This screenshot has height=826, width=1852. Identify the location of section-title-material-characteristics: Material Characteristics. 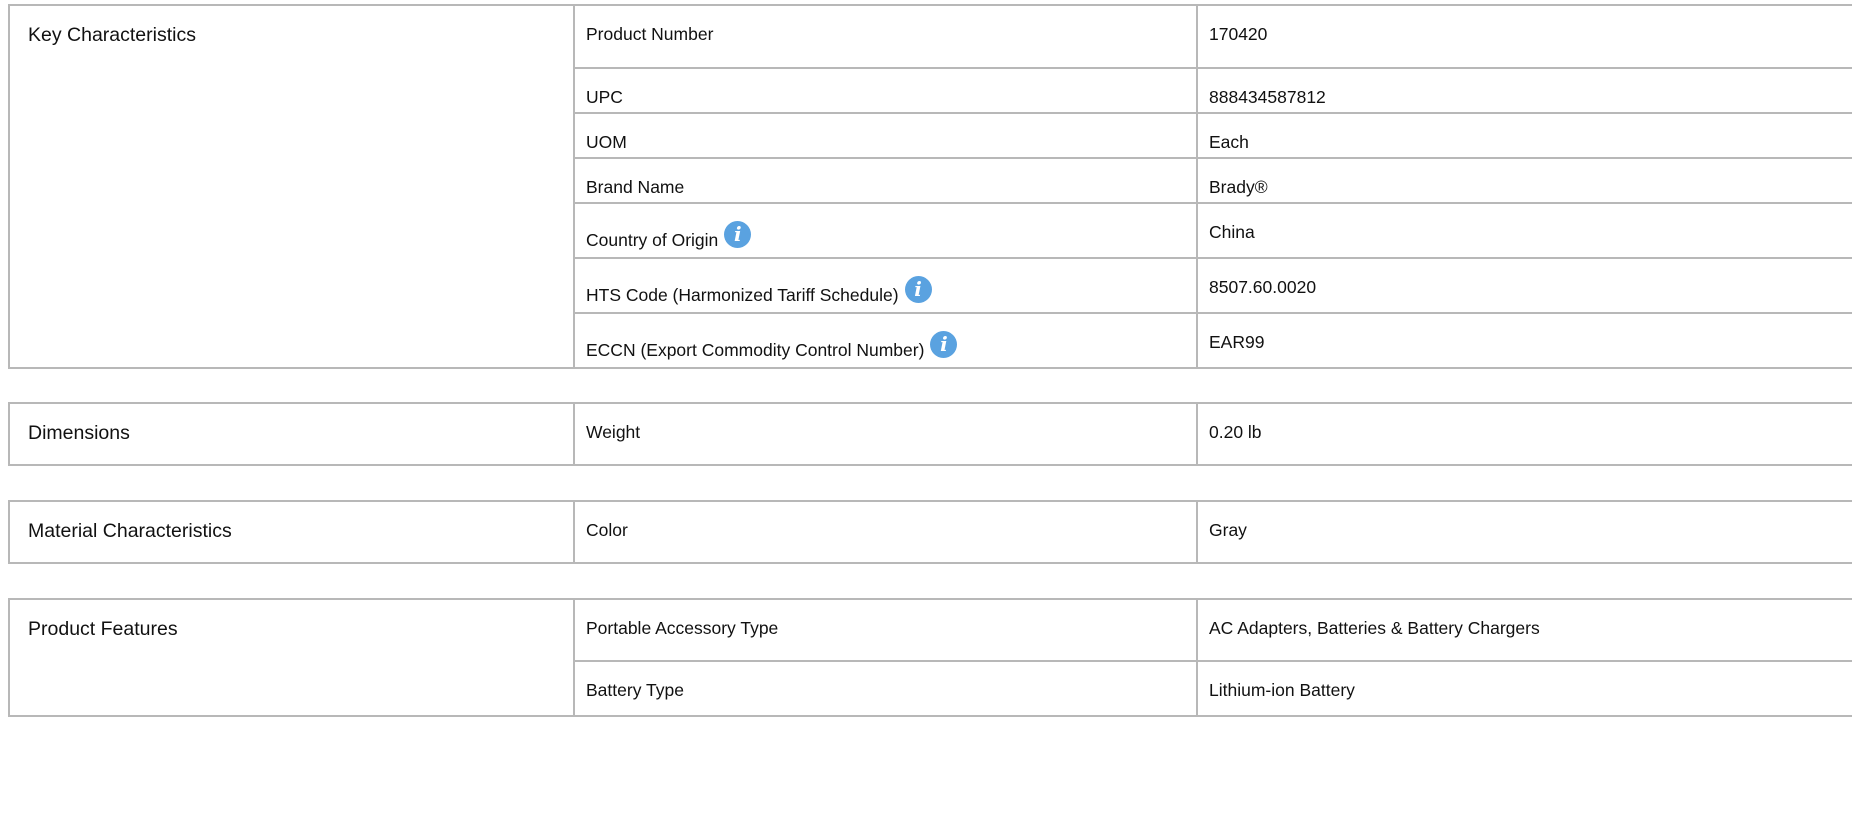
(291, 532).